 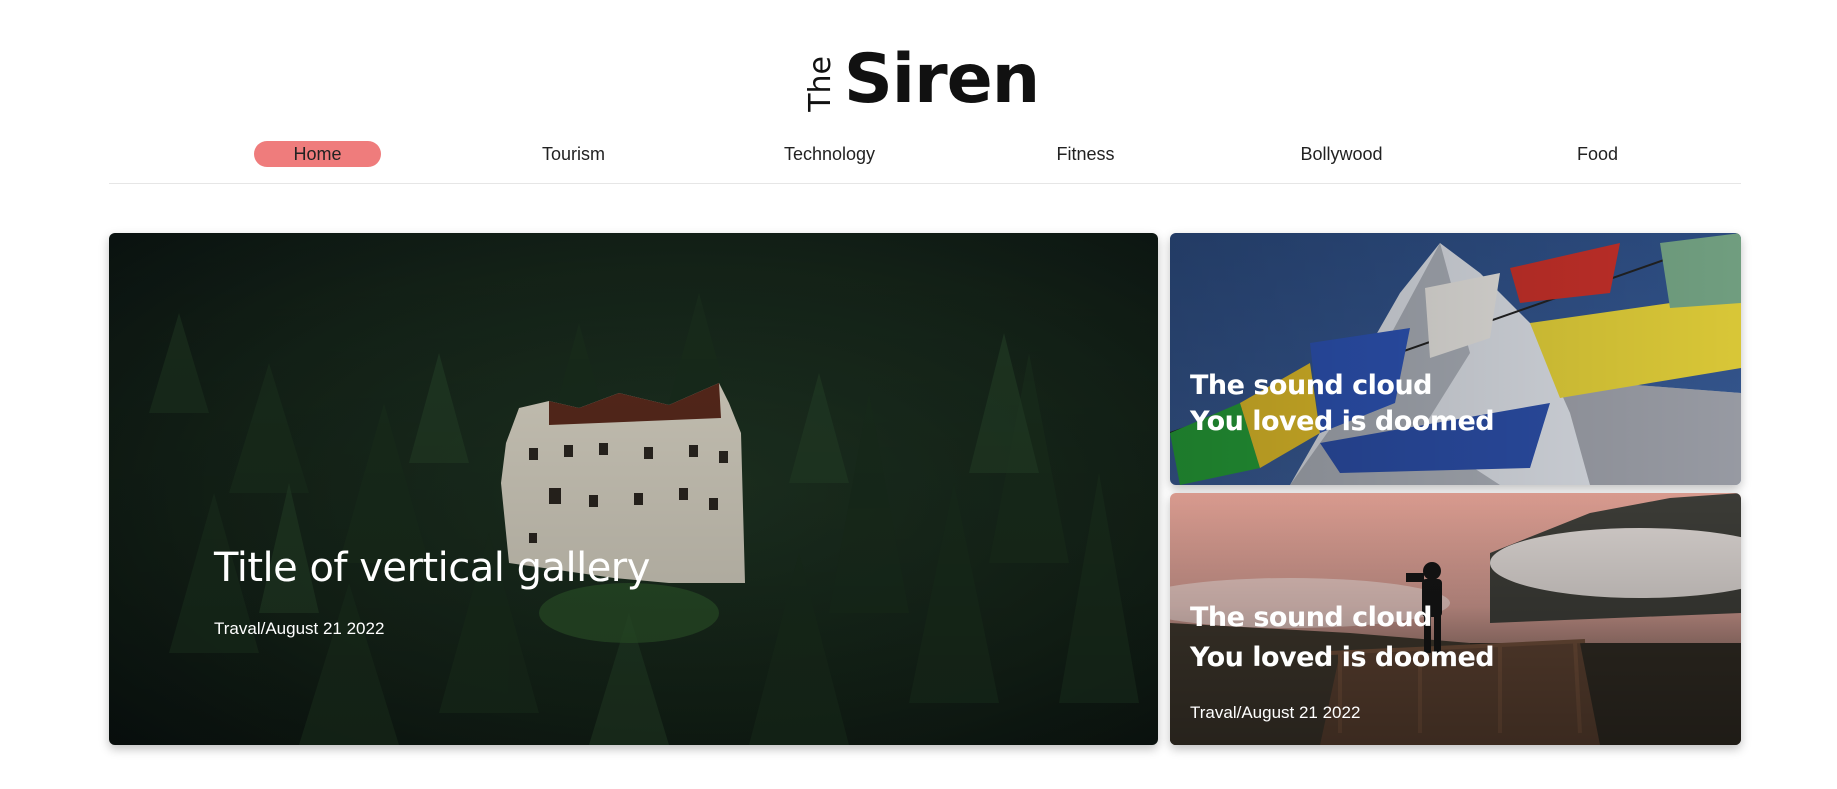 What do you see at coordinates (432, 568) in the screenshot?
I see `featured-title: Title of vertical gallery` at bounding box center [432, 568].